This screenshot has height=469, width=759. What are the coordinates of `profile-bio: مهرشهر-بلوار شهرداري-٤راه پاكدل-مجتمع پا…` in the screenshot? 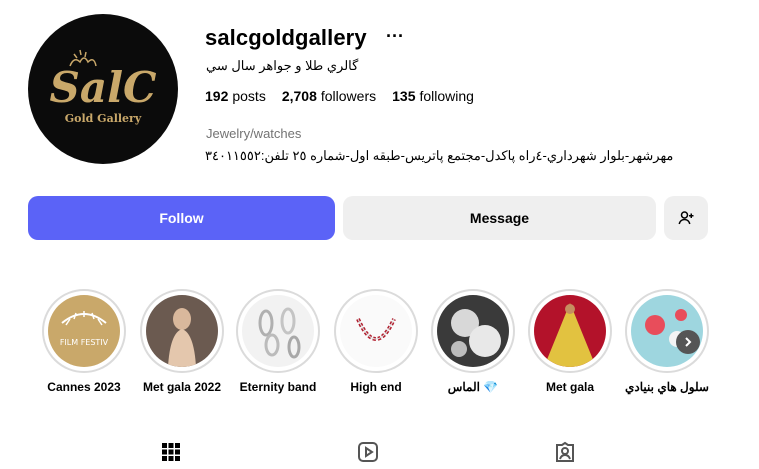 It's located at (439, 155).